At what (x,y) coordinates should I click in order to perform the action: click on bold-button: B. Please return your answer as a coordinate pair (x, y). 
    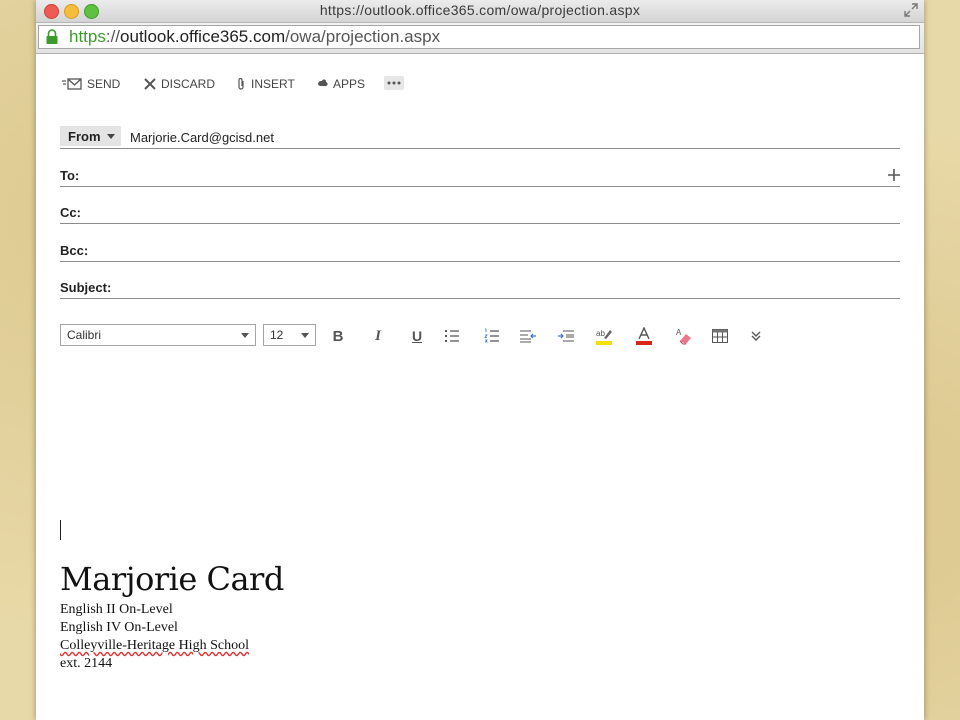
    Looking at the image, I should click on (338, 336).